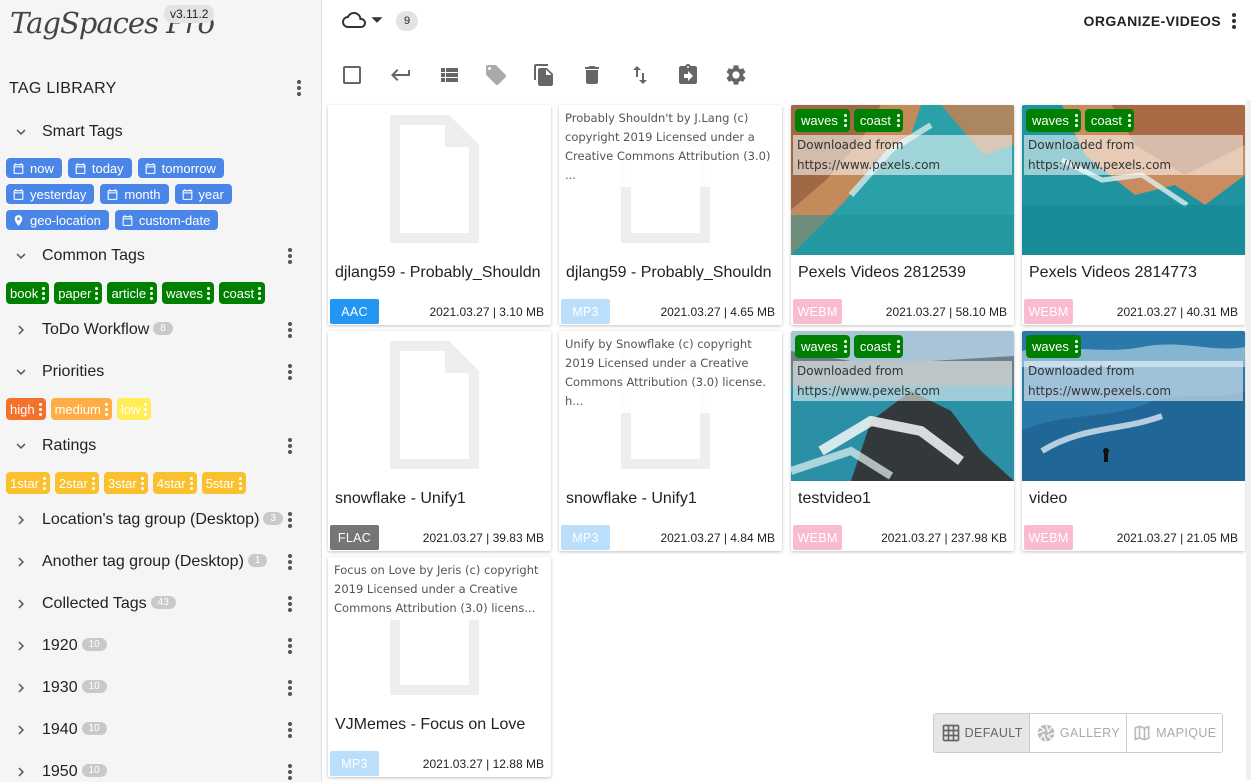  Describe the element at coordinates (982, 733) in the screenshot. I see `view-default-button: DEFAULT` at that location.